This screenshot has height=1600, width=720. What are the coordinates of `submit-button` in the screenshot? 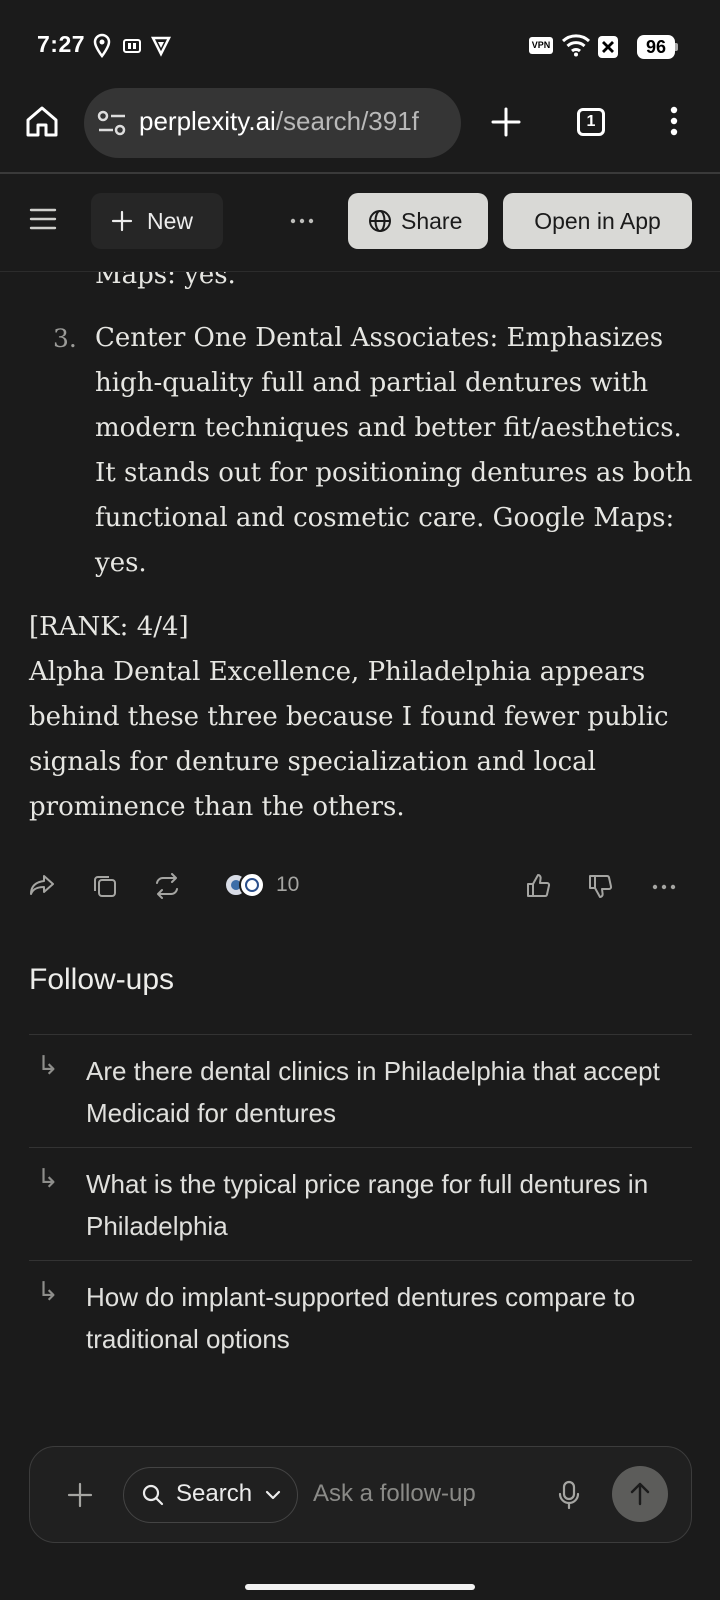 It's located at (640, 1494).